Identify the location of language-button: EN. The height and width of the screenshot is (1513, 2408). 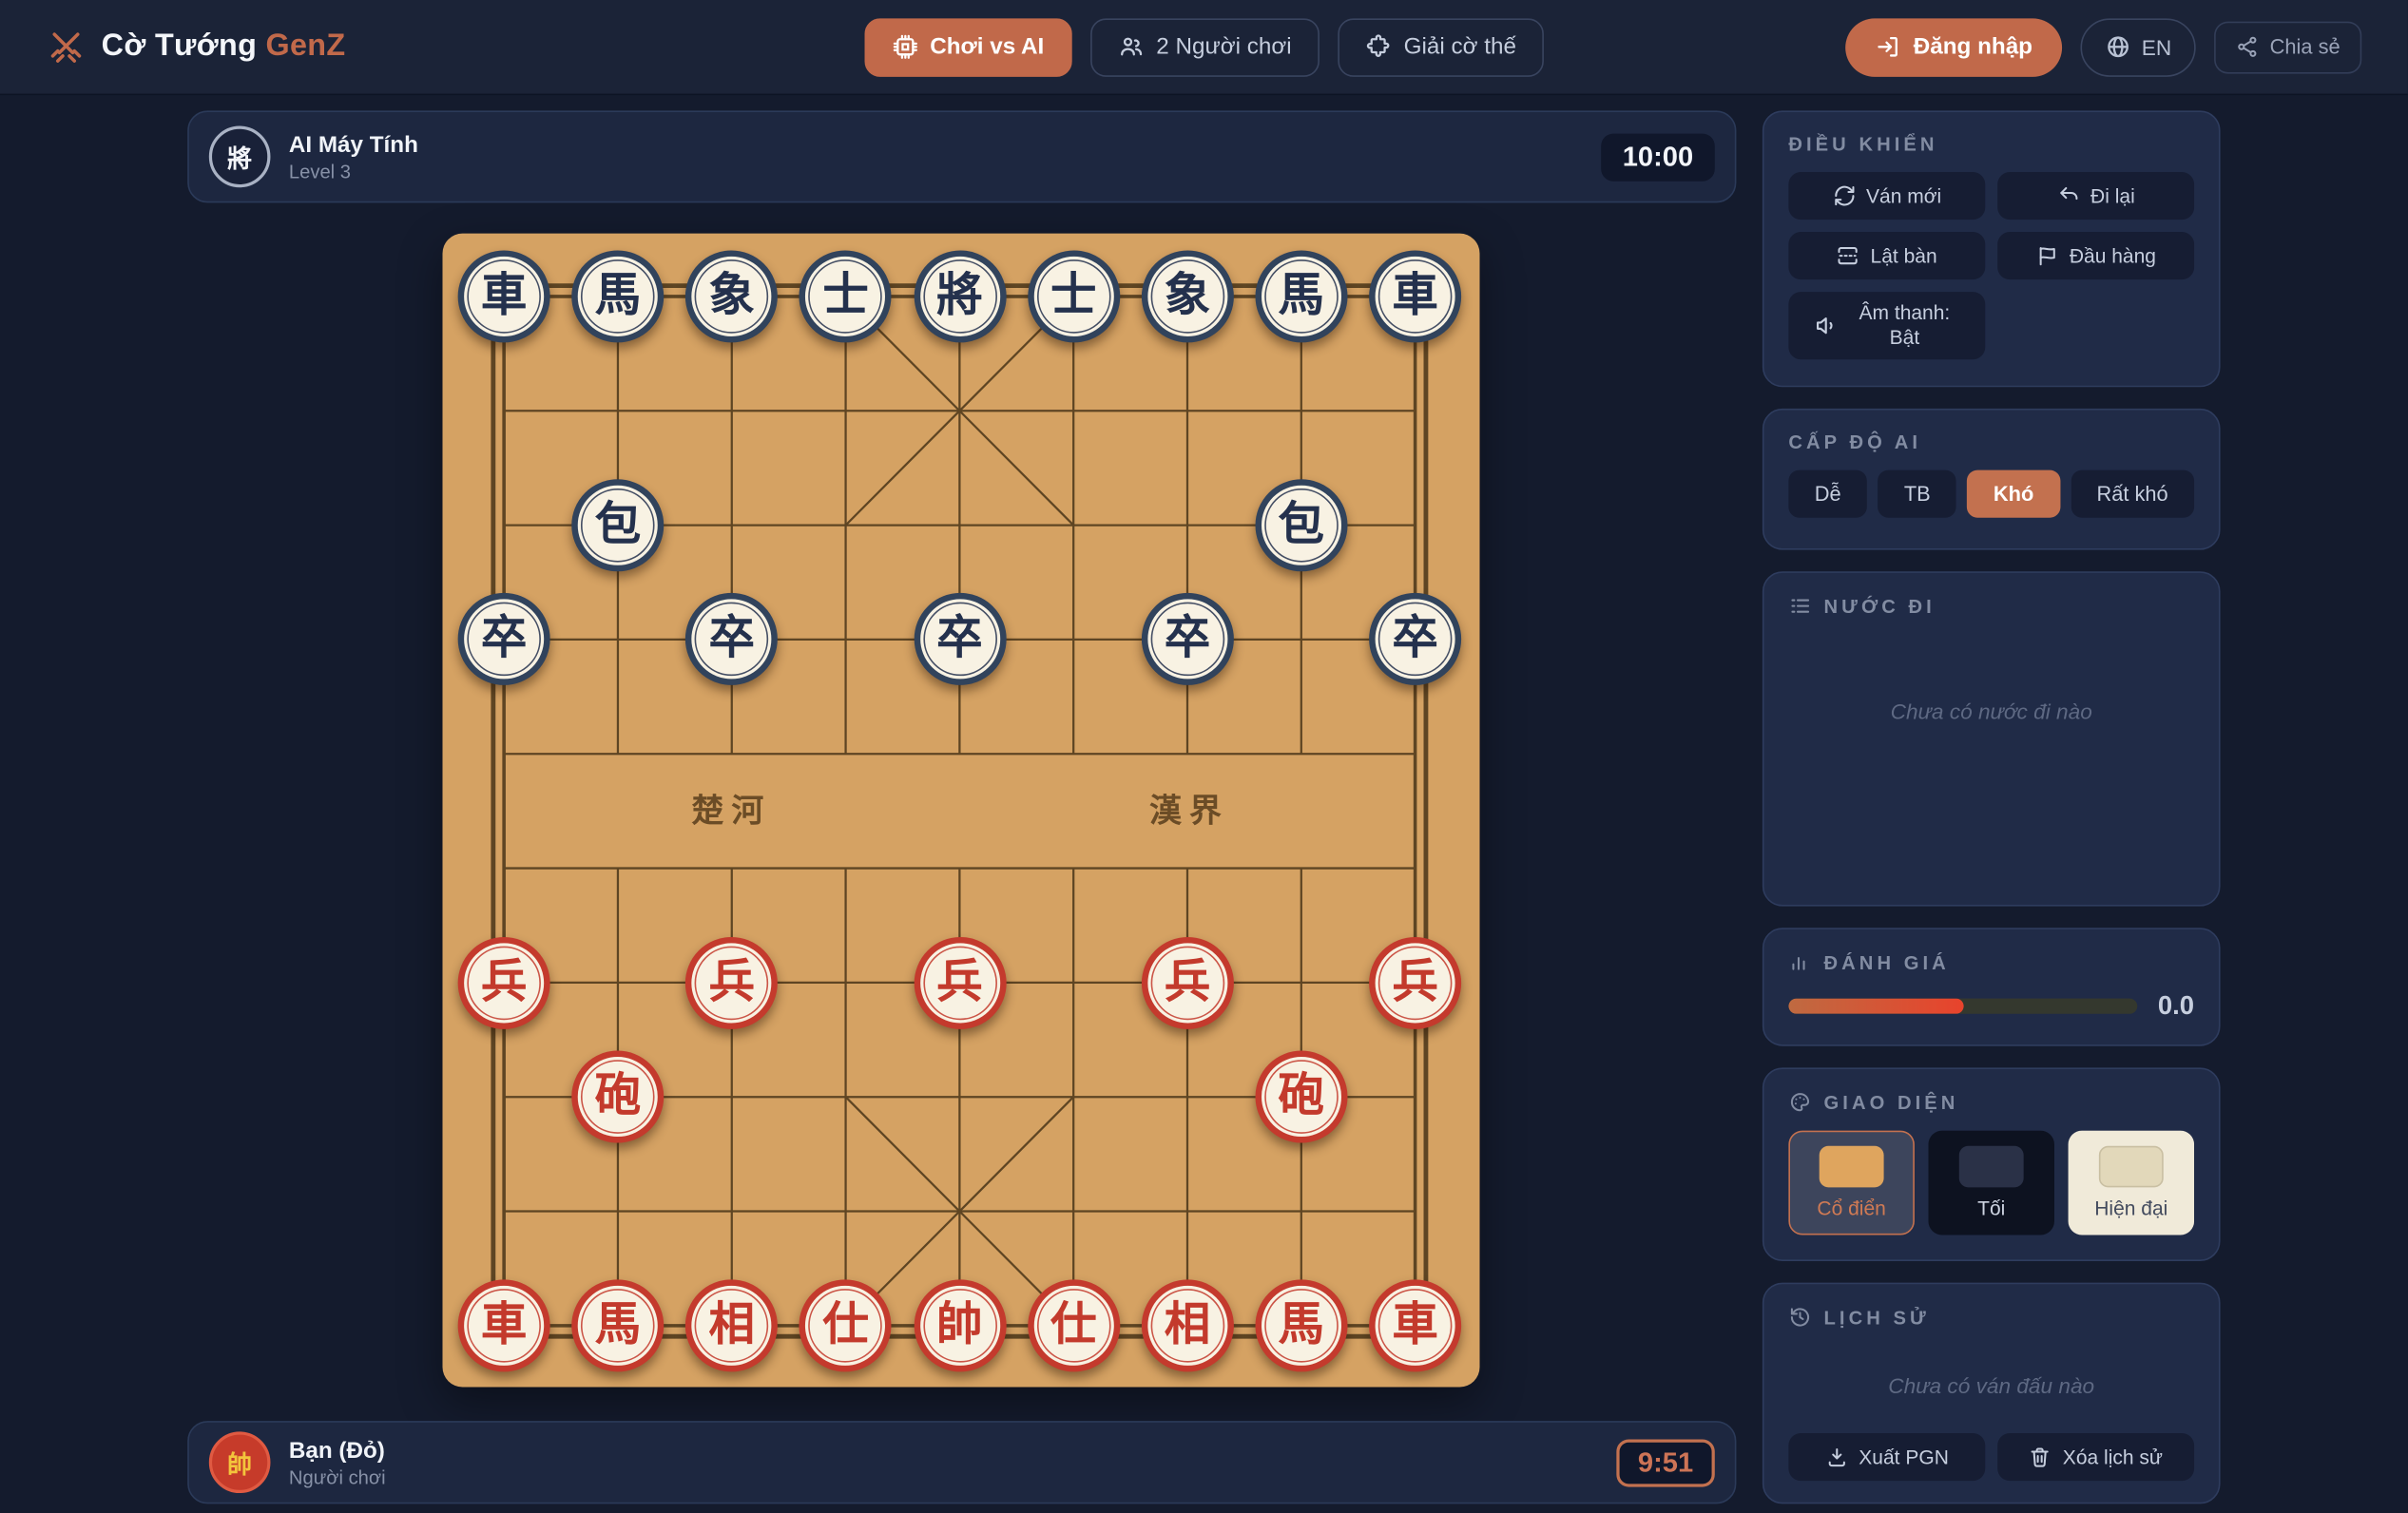
(2138, 47).